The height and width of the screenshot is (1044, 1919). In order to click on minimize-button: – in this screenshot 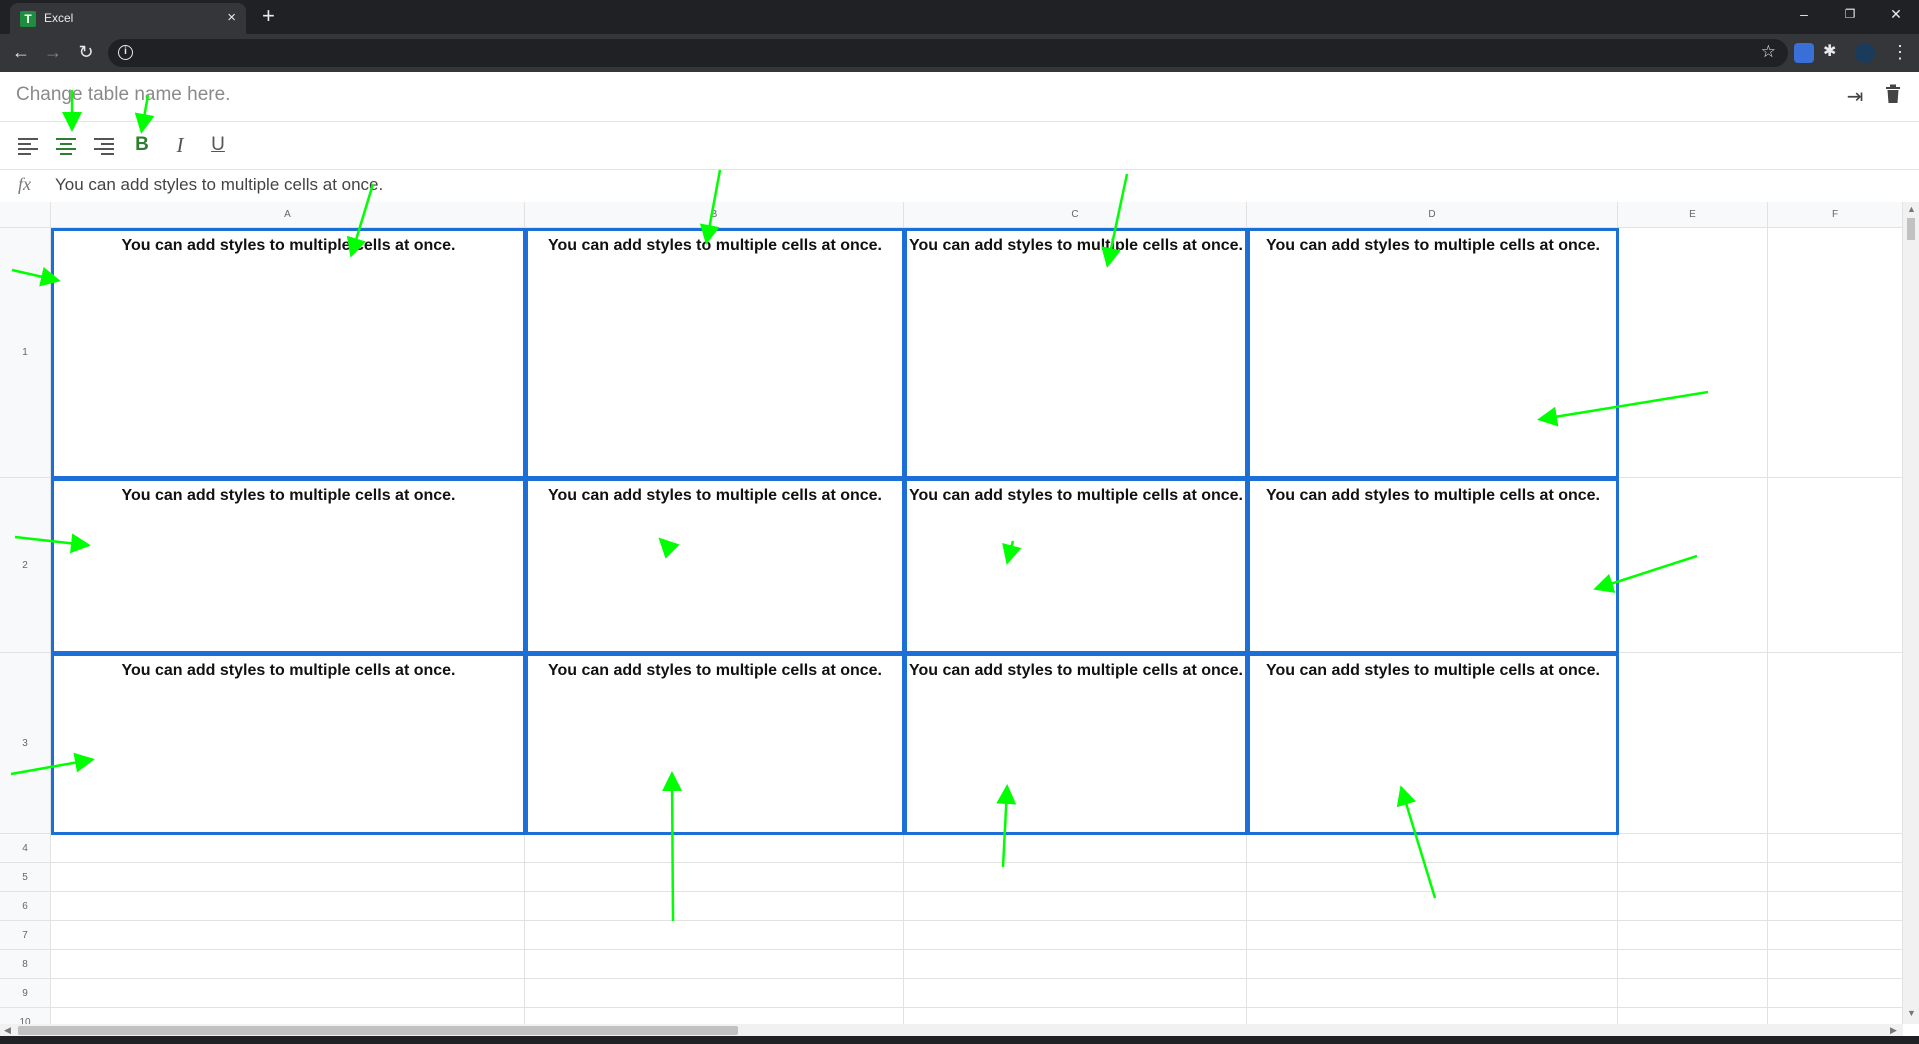, I will do `click(1804, 14)`.